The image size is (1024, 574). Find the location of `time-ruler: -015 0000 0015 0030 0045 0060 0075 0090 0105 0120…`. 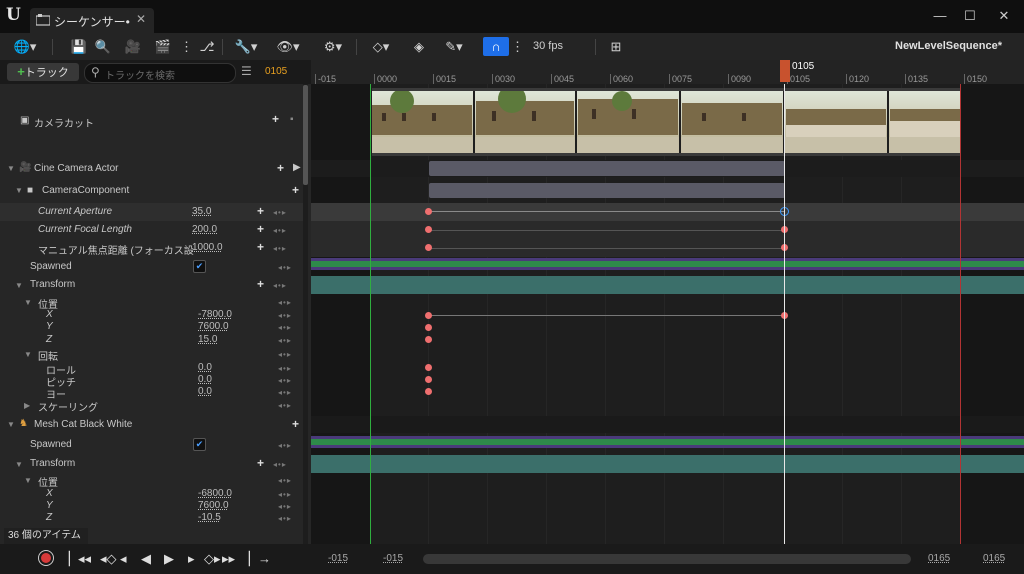

time-ruler: -015 0000 0015 0030 0045 0060 0075 0090 0105 0120… is located at coordinates (667, 72).